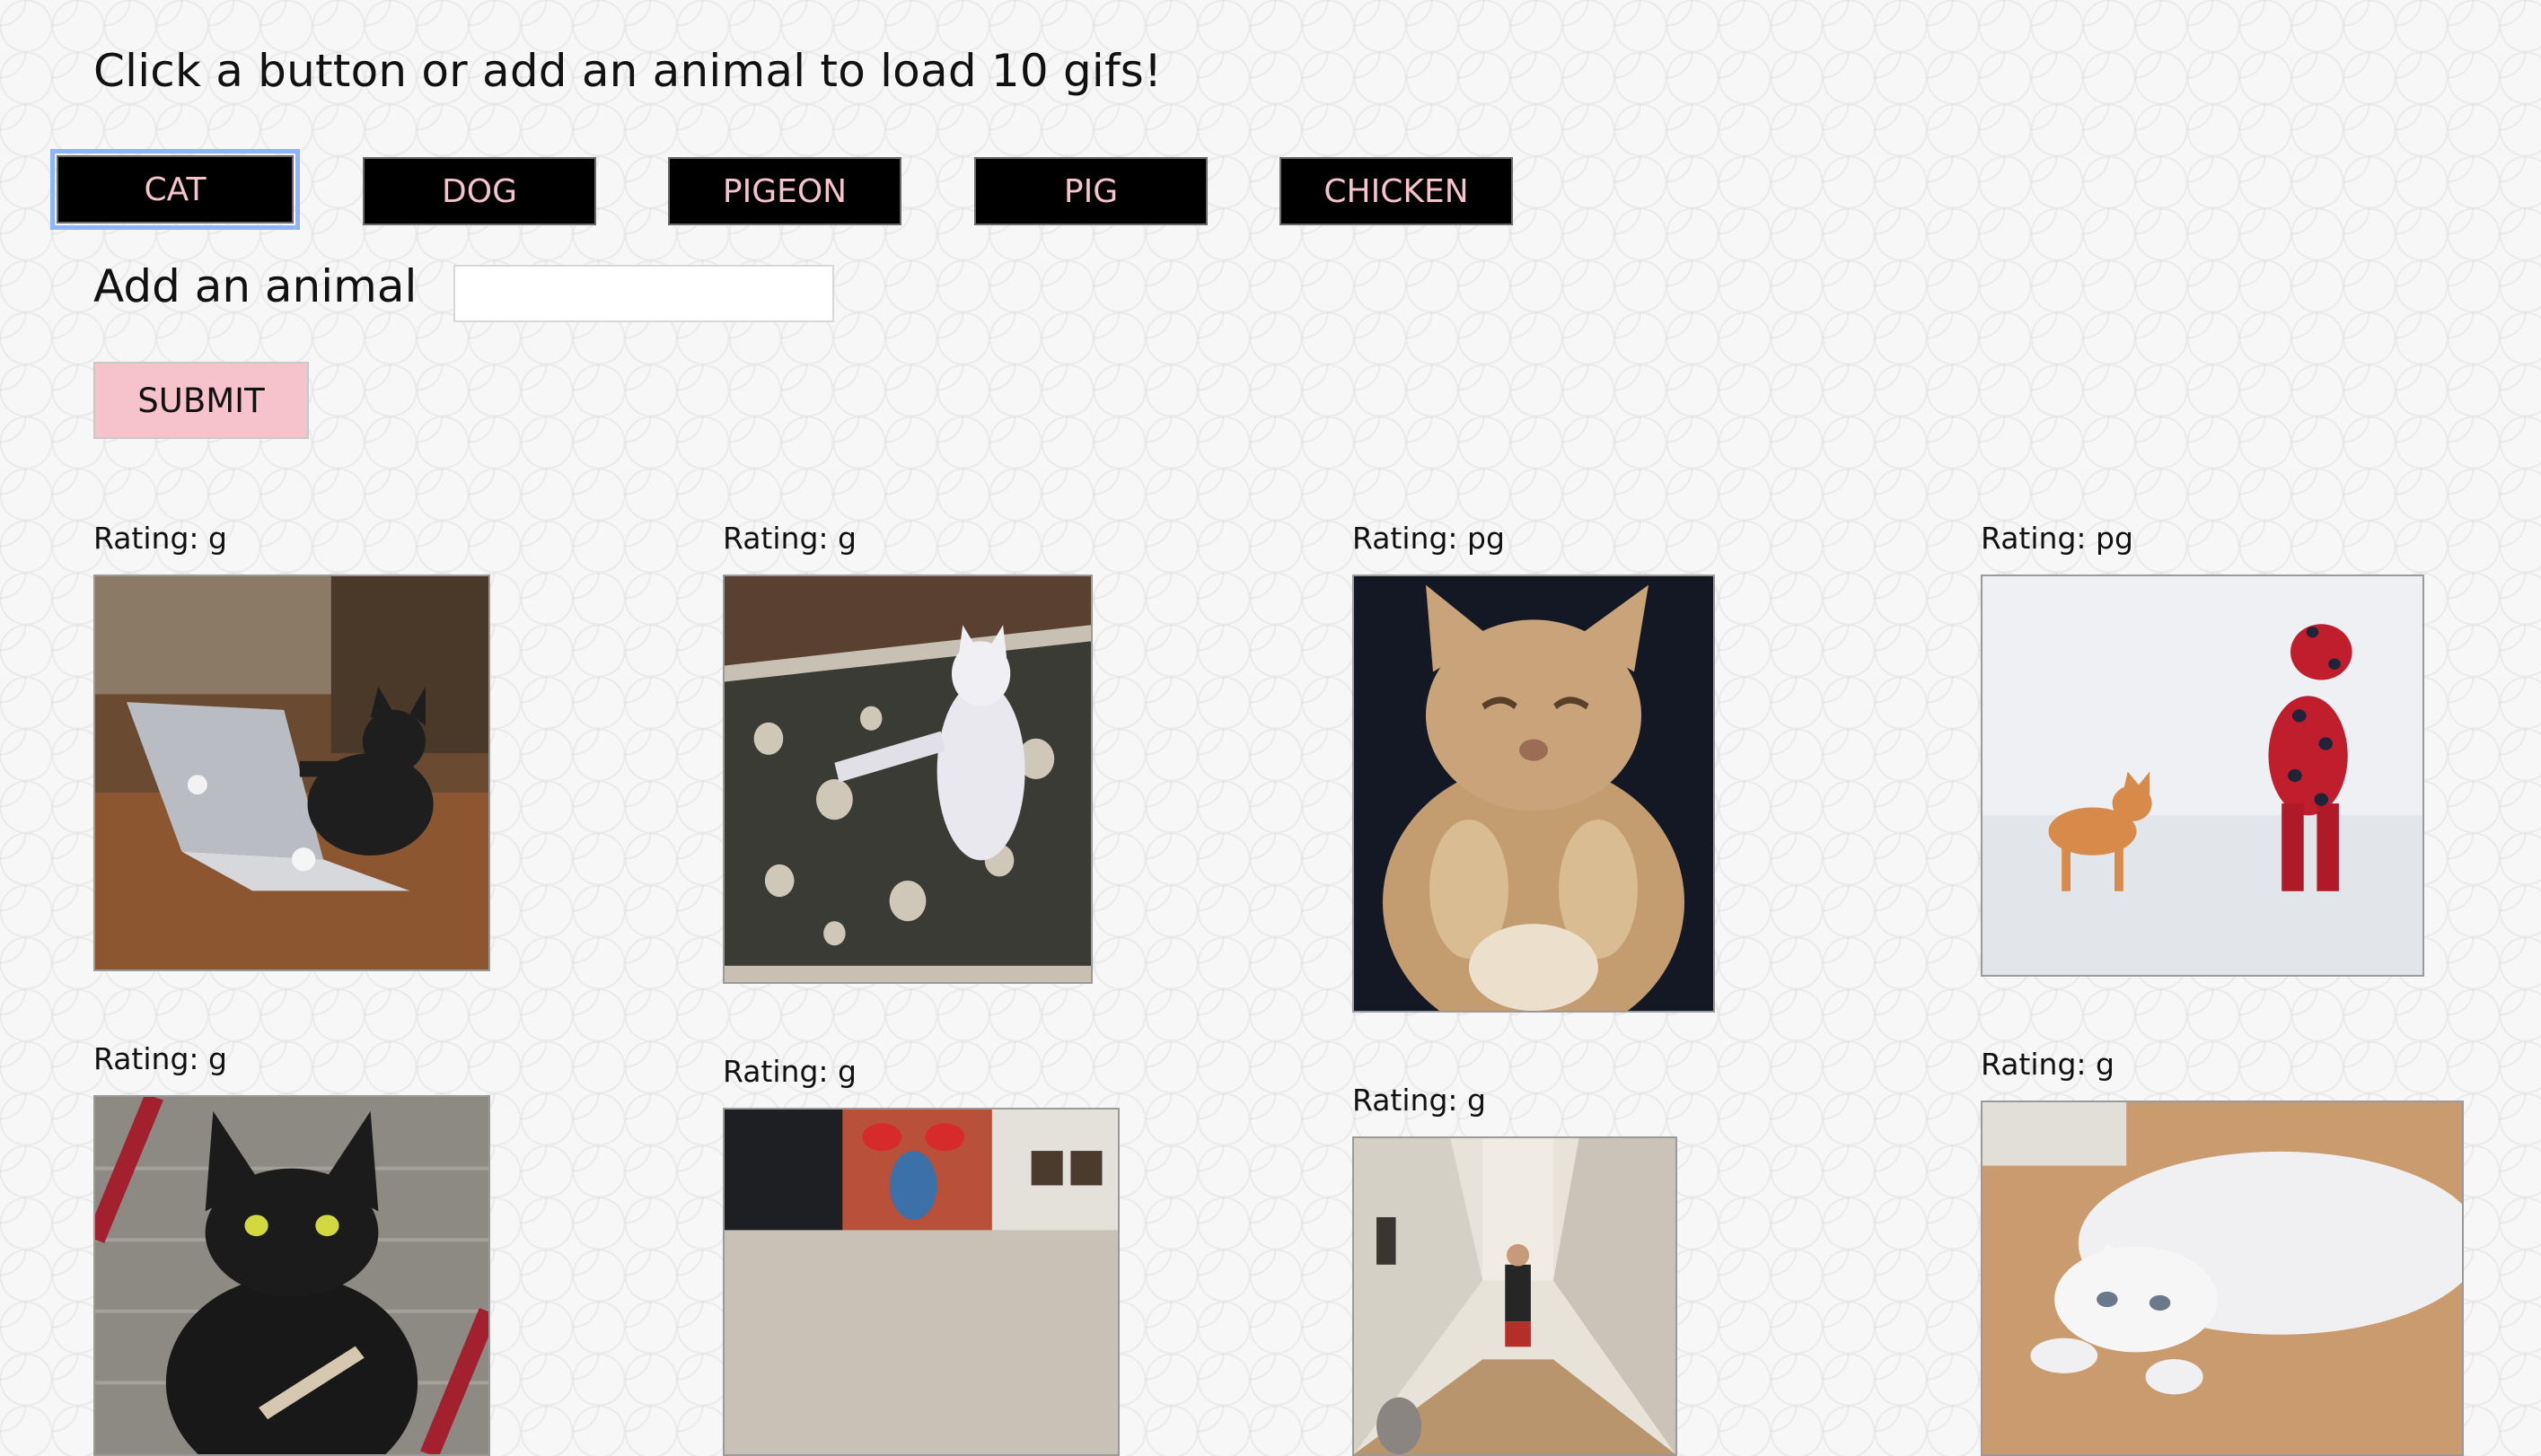  Describe the element at coordinates (480, 191) in the screenshot. I see `animal-button-dog: DOG` at that location.